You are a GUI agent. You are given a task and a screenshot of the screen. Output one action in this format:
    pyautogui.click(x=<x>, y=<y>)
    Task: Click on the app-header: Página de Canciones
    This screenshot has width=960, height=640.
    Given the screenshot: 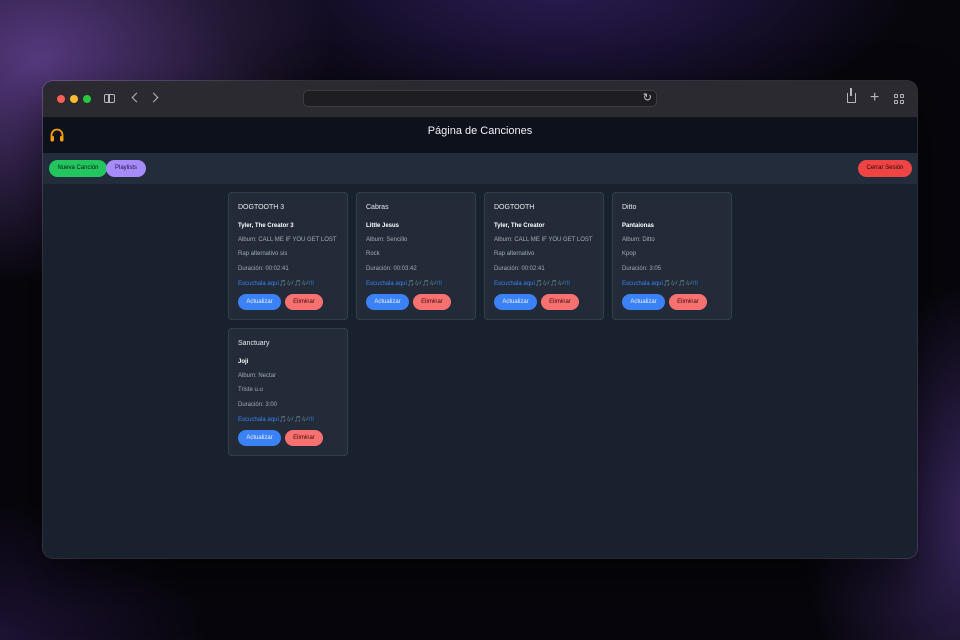 What is the action you would take?
    pyautogui.click(x=480, y=135)
    